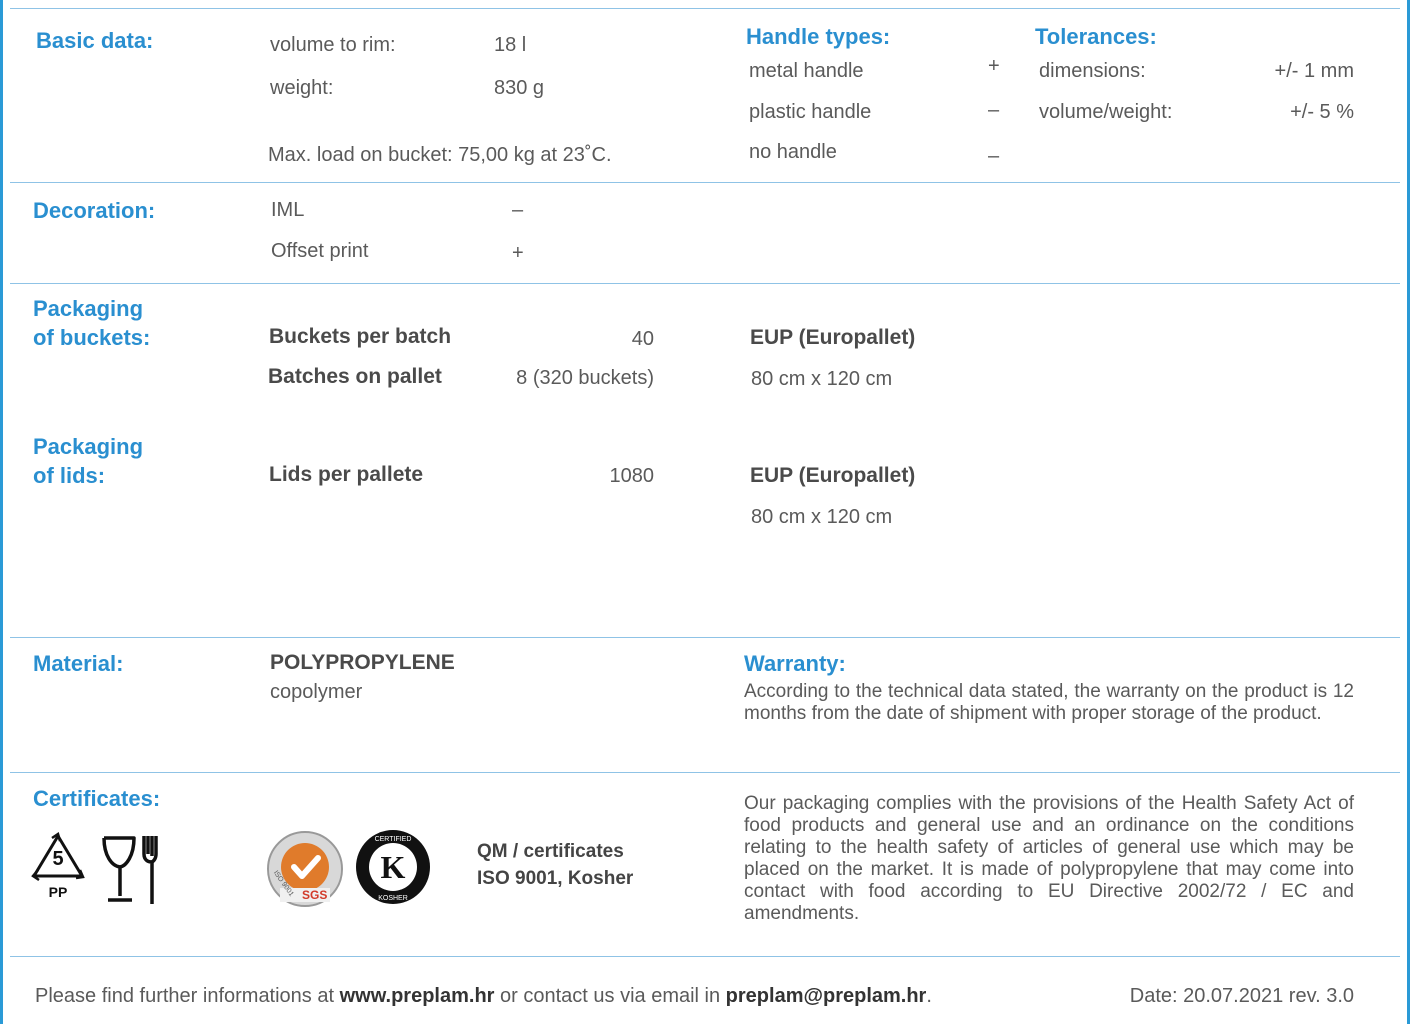  Describe the element at coordinates (519, 88) in the screenshot. I see `weight-value: 830 g` at that location.